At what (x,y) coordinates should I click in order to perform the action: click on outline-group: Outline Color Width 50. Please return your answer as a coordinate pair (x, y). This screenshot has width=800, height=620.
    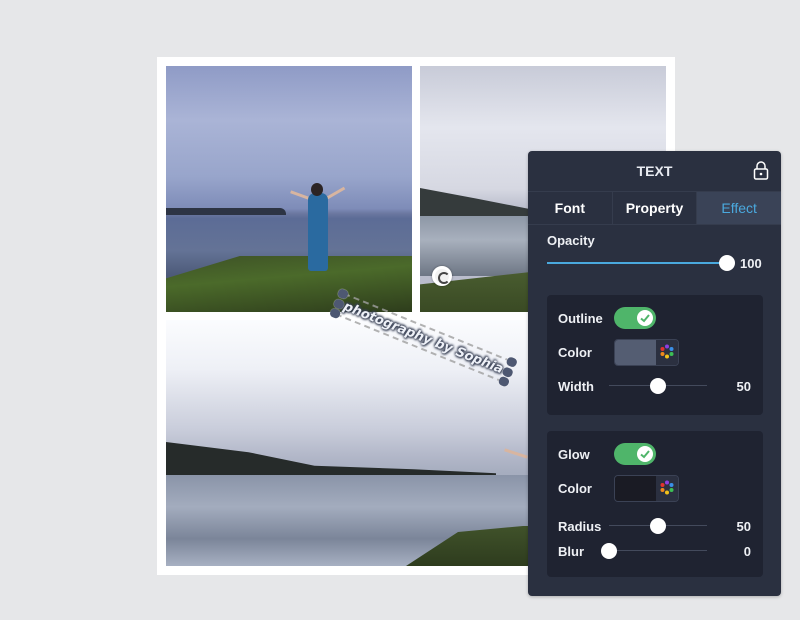
    Looking at the image, I should click on (655, 355).